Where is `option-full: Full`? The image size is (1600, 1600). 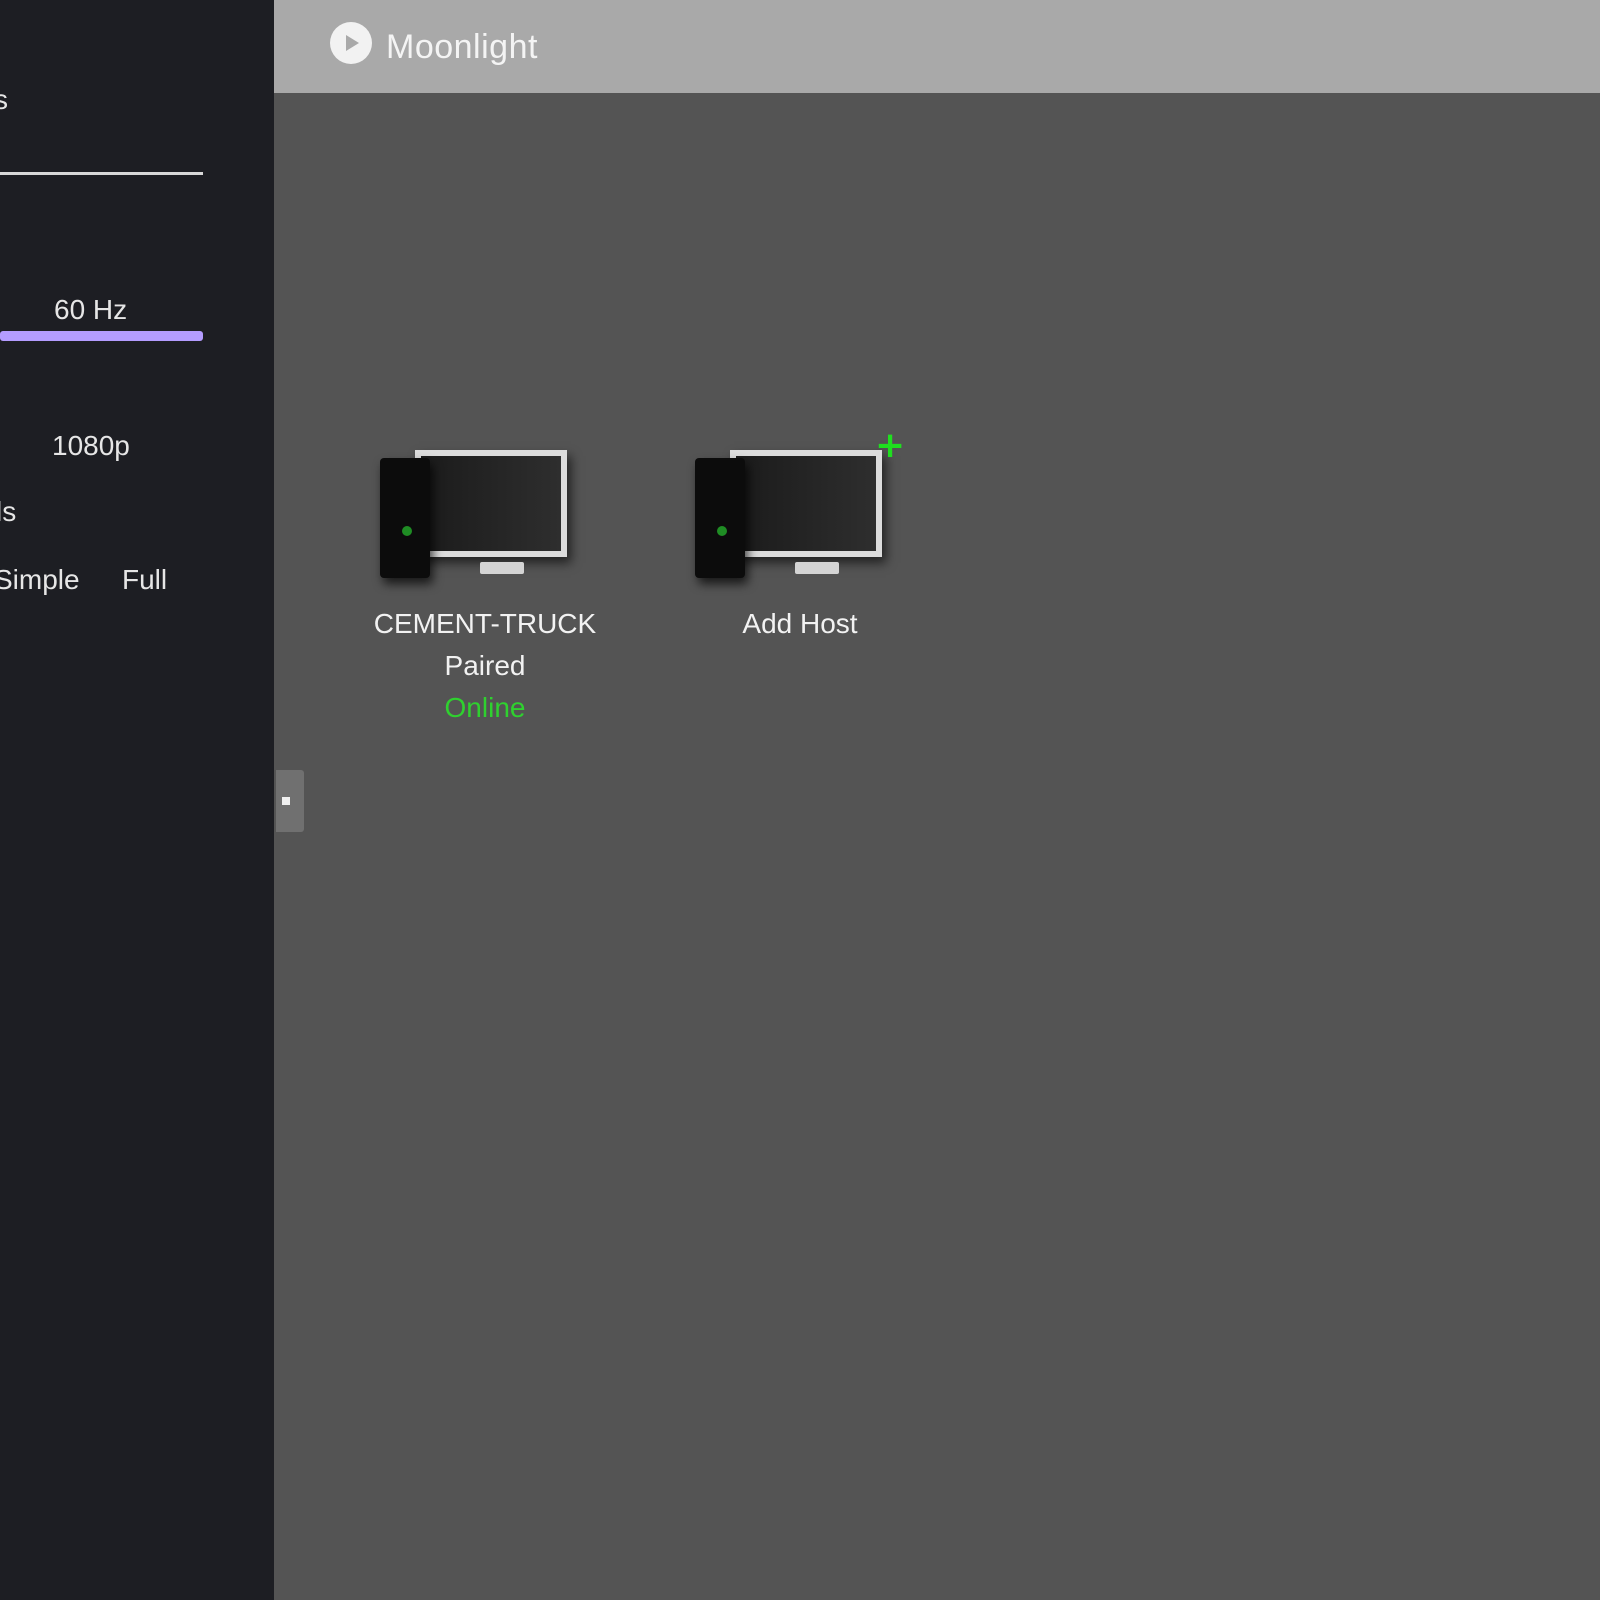 option-full: Full is located at coordinates (144, 580).